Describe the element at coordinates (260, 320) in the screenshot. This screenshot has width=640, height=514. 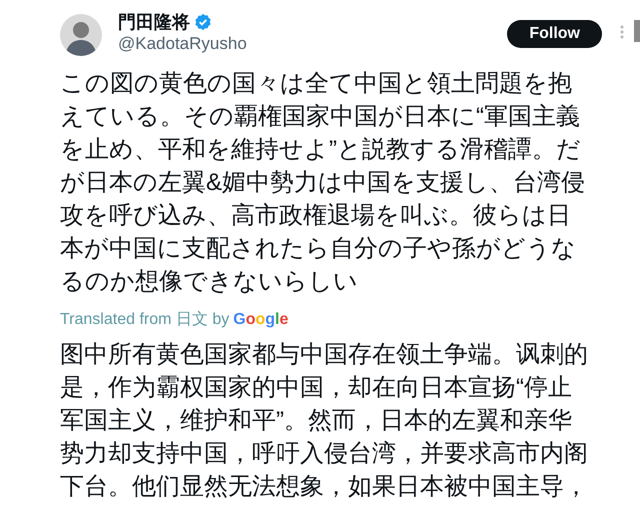
I see `google-logo: Google` at that location.